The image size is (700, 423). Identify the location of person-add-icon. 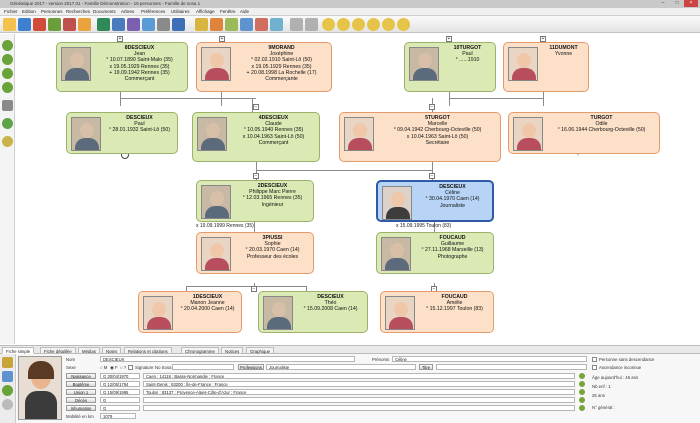
(54, 24).